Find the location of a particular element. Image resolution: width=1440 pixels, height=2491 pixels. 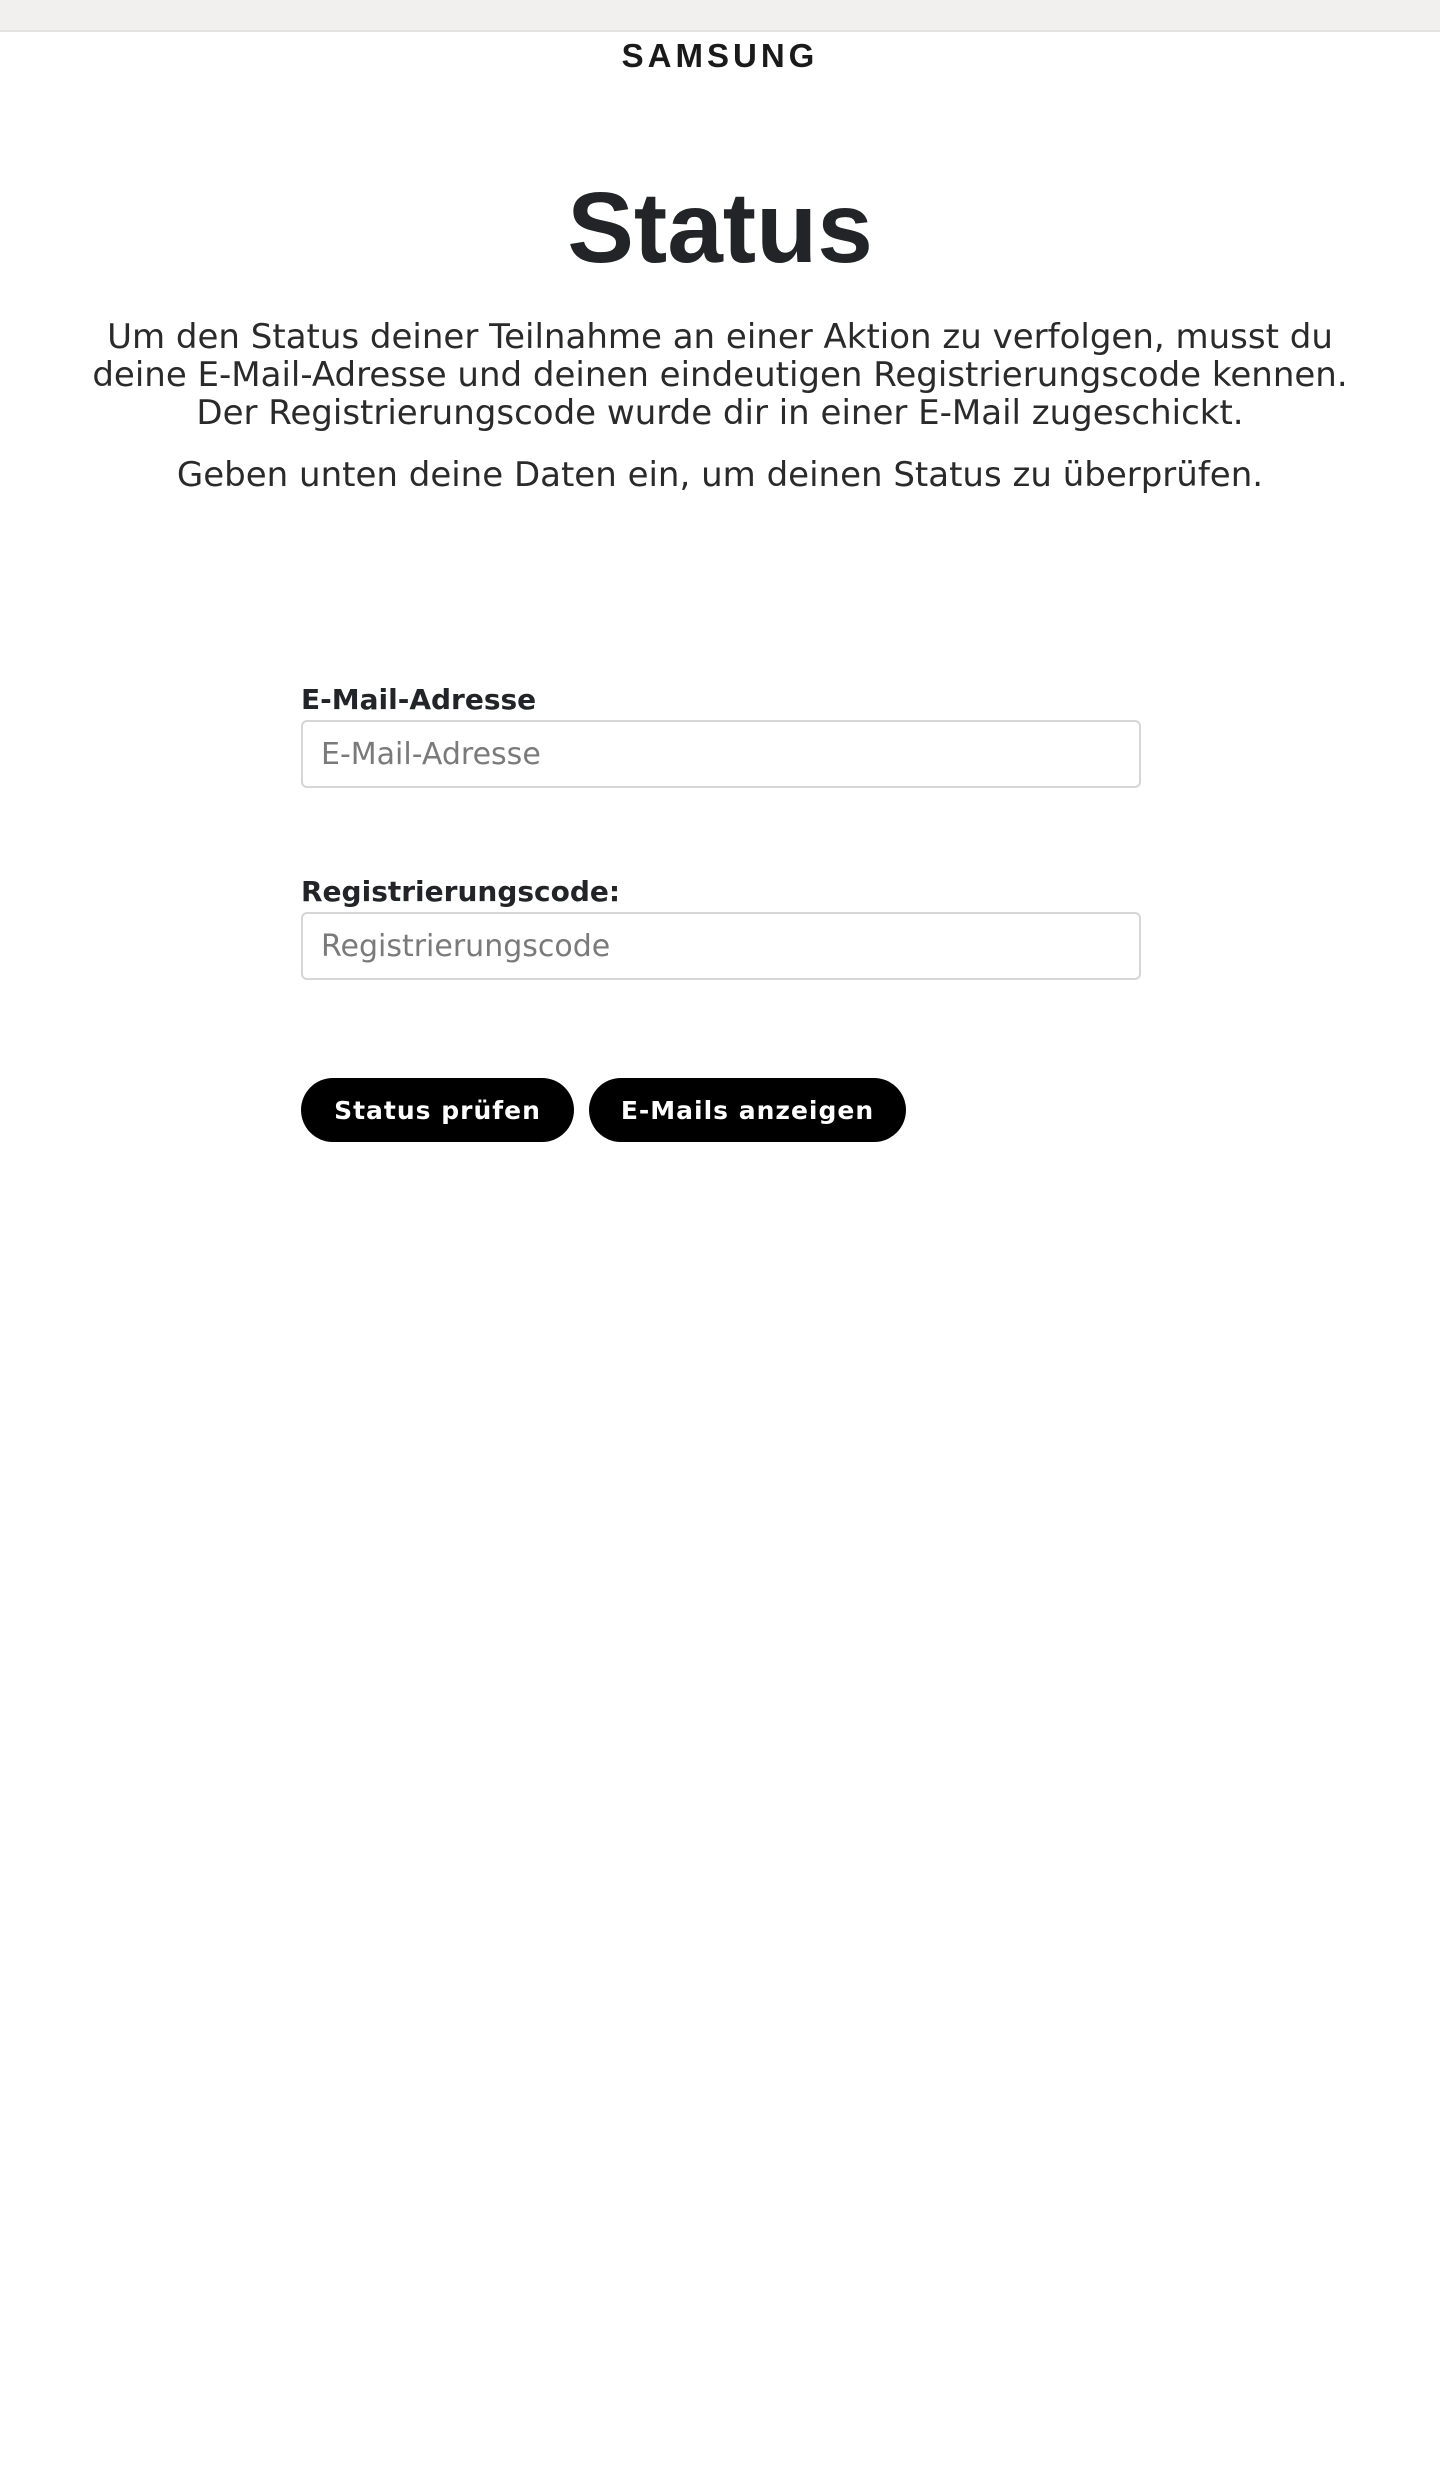

samsung-logo: SAMSUNG is located at coordinates (720, 56).